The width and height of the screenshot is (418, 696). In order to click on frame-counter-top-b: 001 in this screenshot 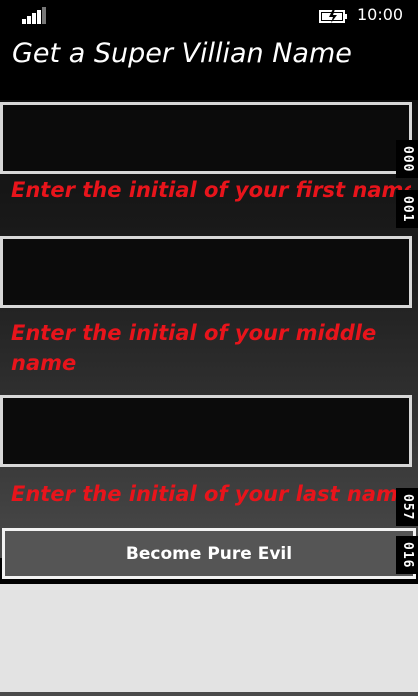, I will do `click(407, 209)`.